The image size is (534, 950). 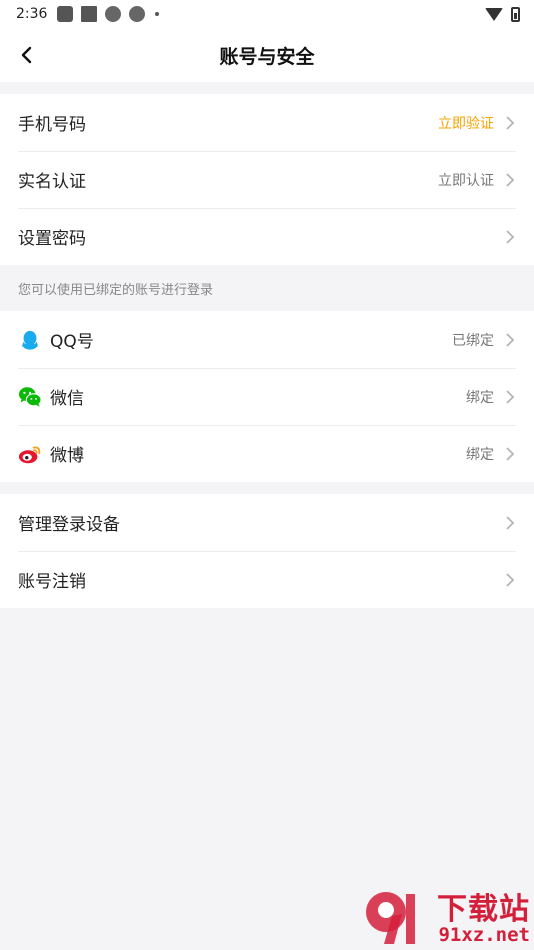 I want to click on row-label: 微信, so click(x=67, y=399).